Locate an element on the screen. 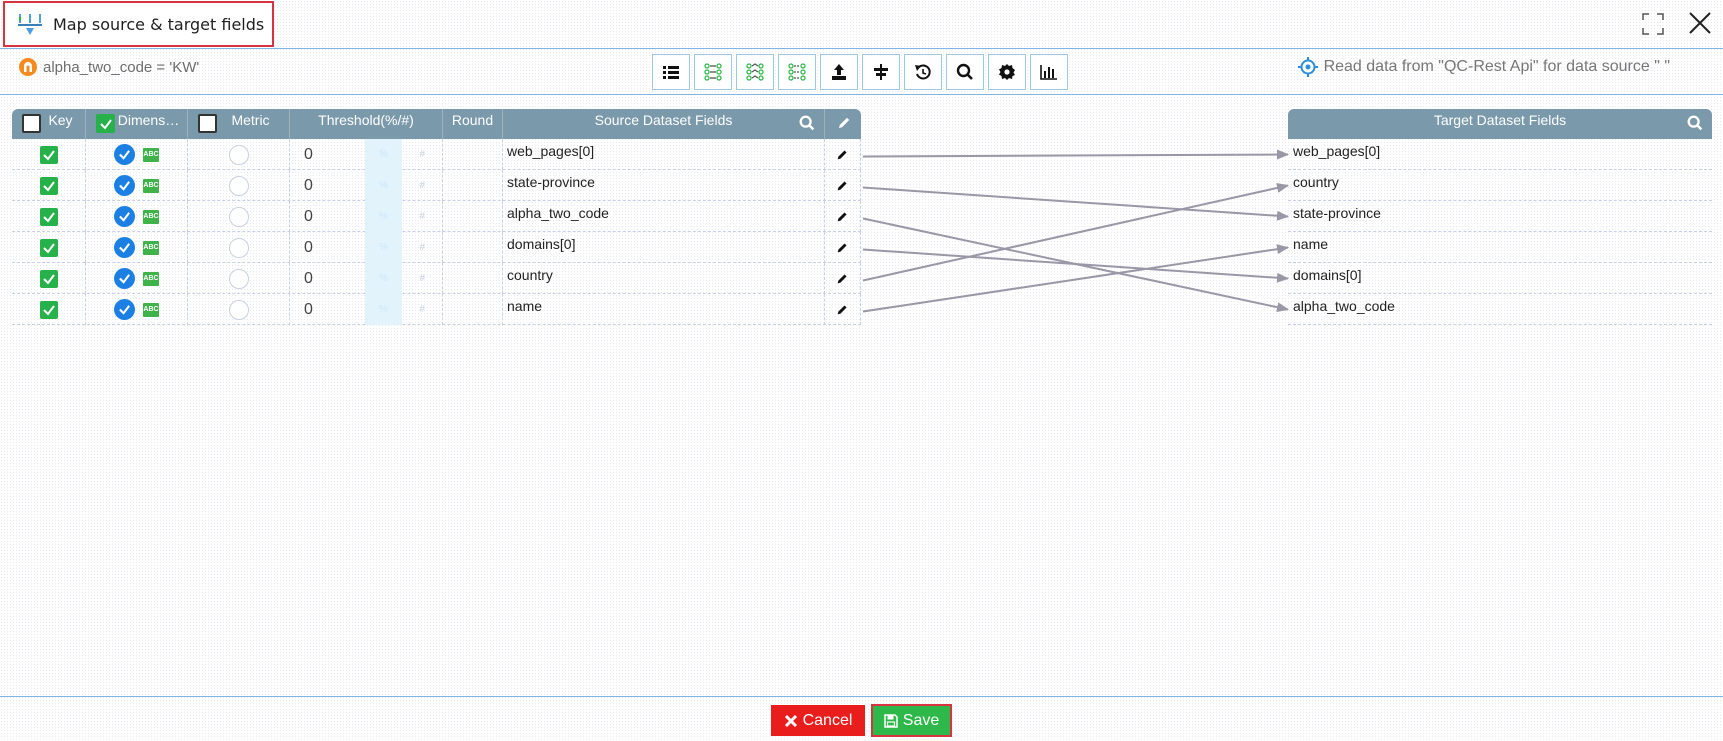 The height and width of the screenshot is (741, 1723). split-button is located at coordinates (881, 72).